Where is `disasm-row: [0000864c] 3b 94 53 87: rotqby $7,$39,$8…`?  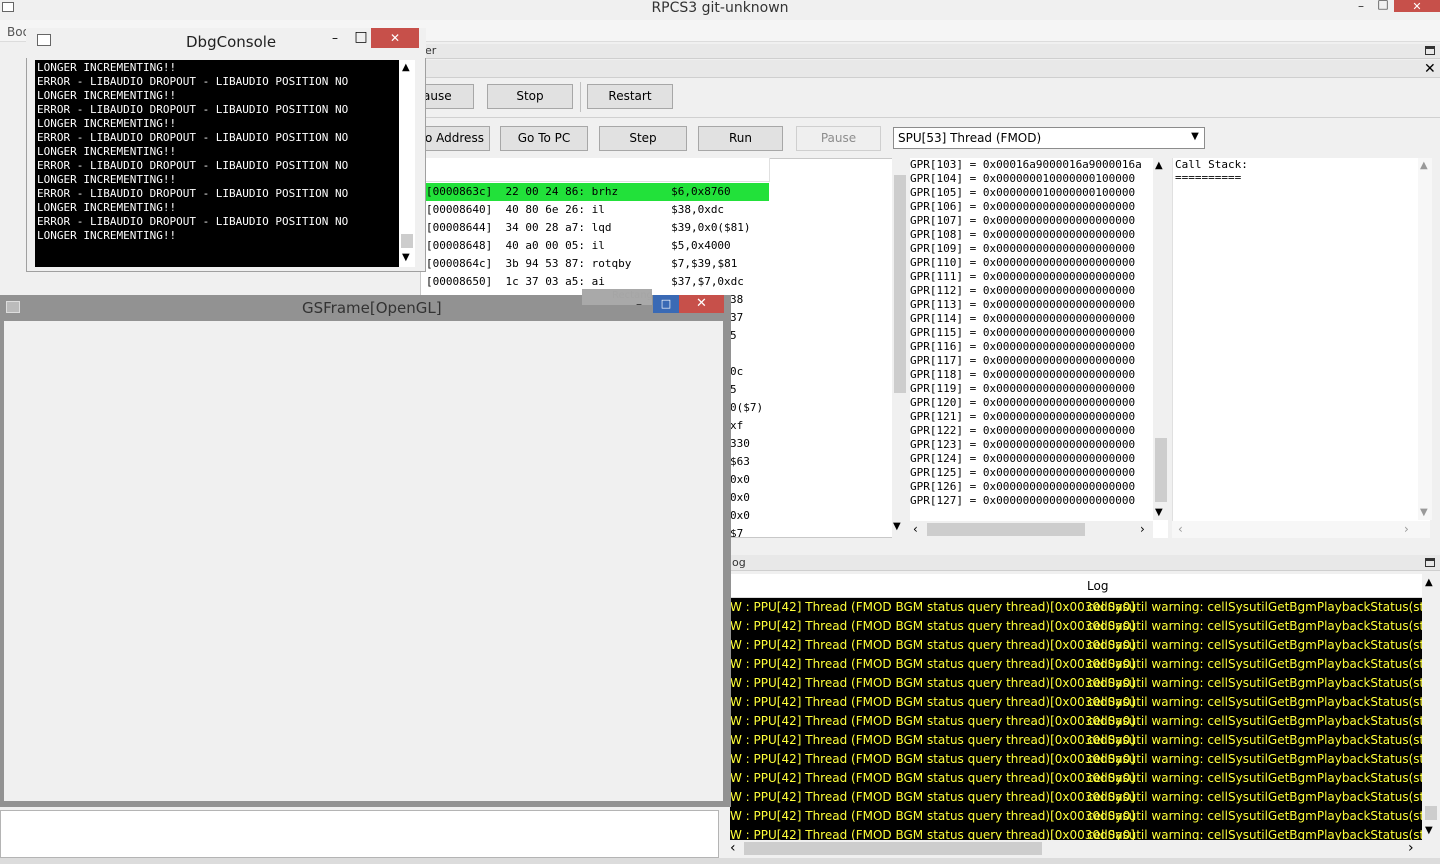
disasm-row: [0000864c] 3b 94 53 87: rotqby $7,$39,$8… is located at coordinates (581, 264).